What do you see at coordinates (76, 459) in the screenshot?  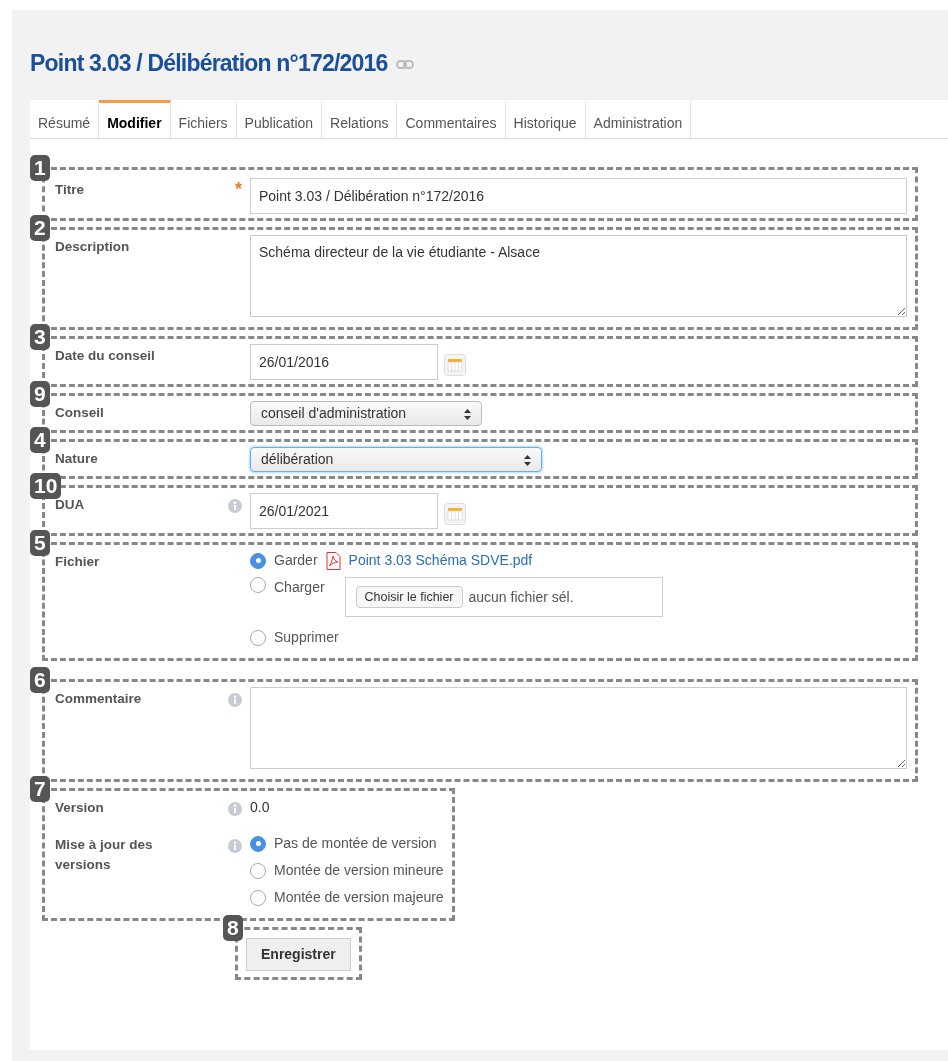 I see `field-label: Nature` at bounding box center [76, 459].